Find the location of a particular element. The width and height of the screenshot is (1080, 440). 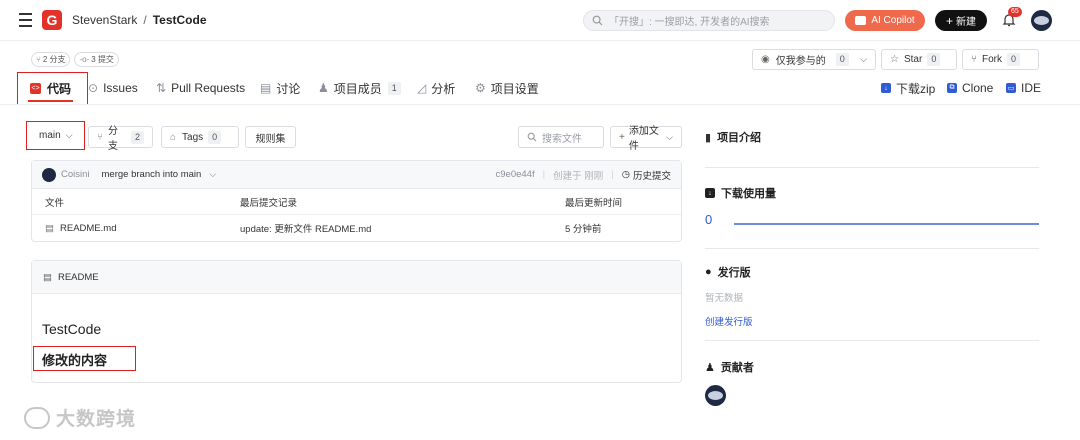

watch-button: ◉ 仅我参与的 0 ⌵ is located at coordinates (814, 59).